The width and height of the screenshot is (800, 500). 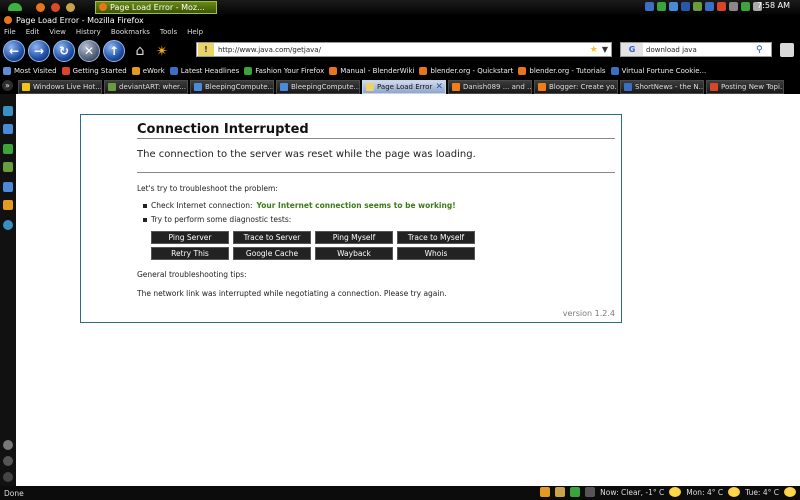 I want to click on whois-button: Whois, so click(x=436, y=253).